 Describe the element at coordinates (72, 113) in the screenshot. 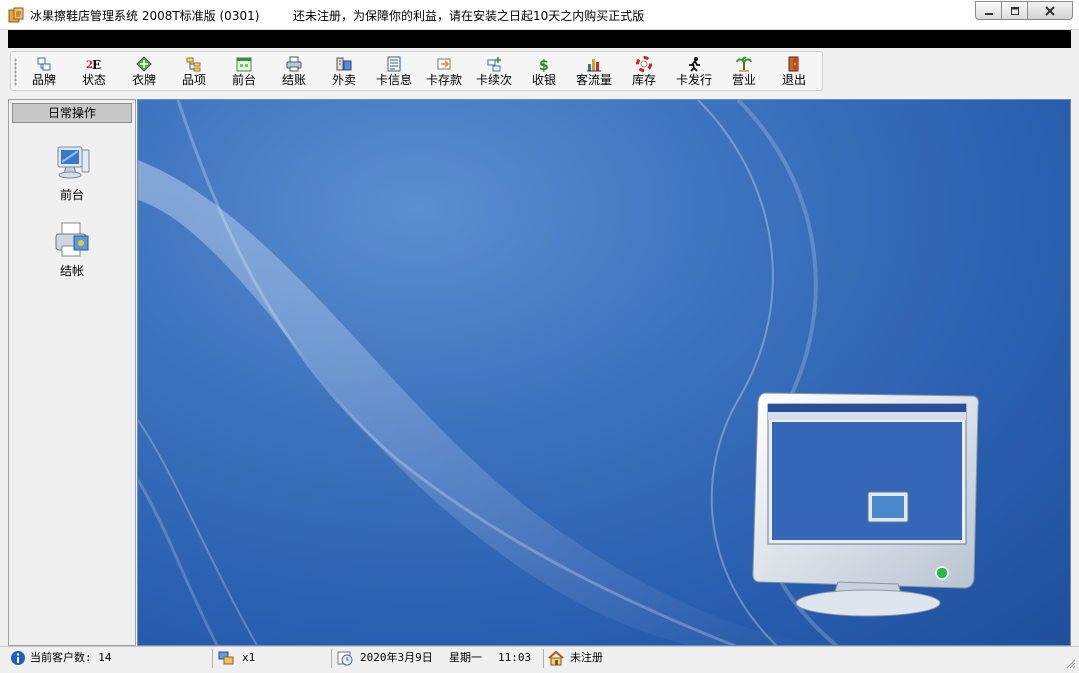

I see `panel-header: 日常操作` at that location.